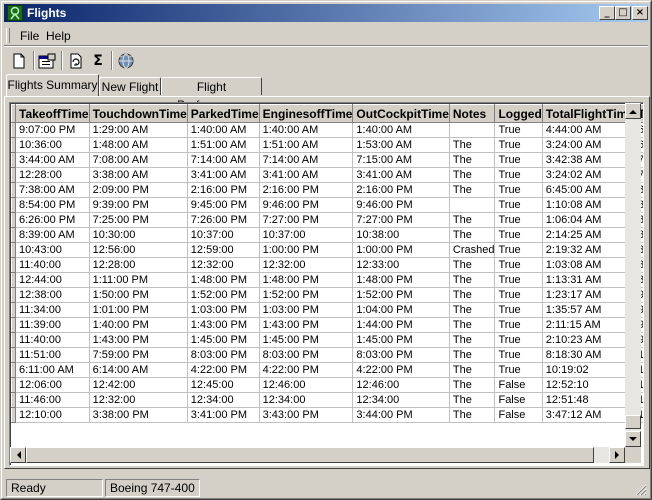 The image size is (652, 500). Describe the element at coordinates (641, 490) in the screenshot. I see `resize-grip-icon` at that location.